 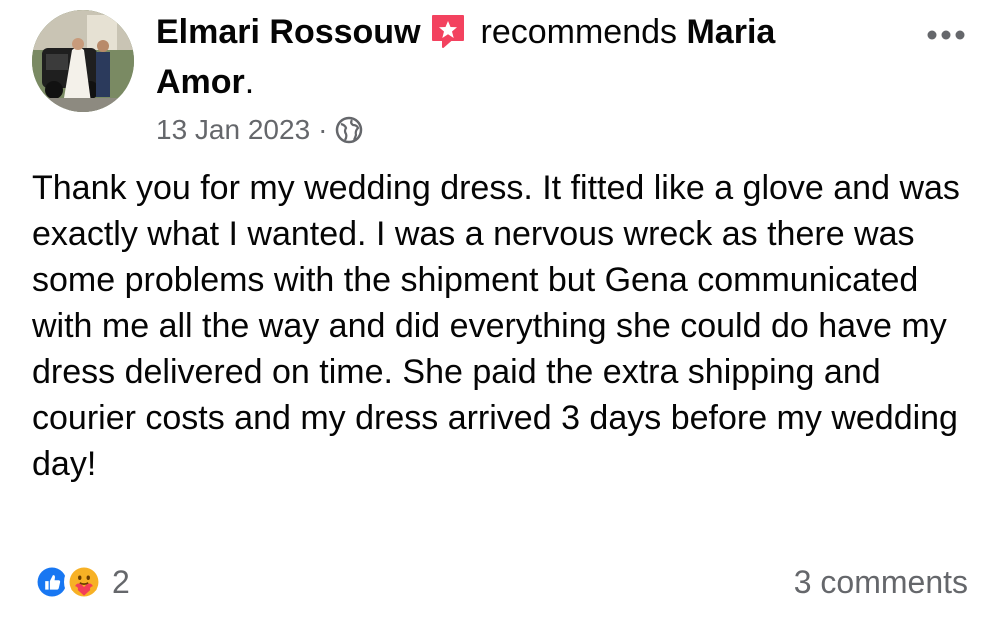 I want to click on more-options-icon, so click(x=946, y=35).